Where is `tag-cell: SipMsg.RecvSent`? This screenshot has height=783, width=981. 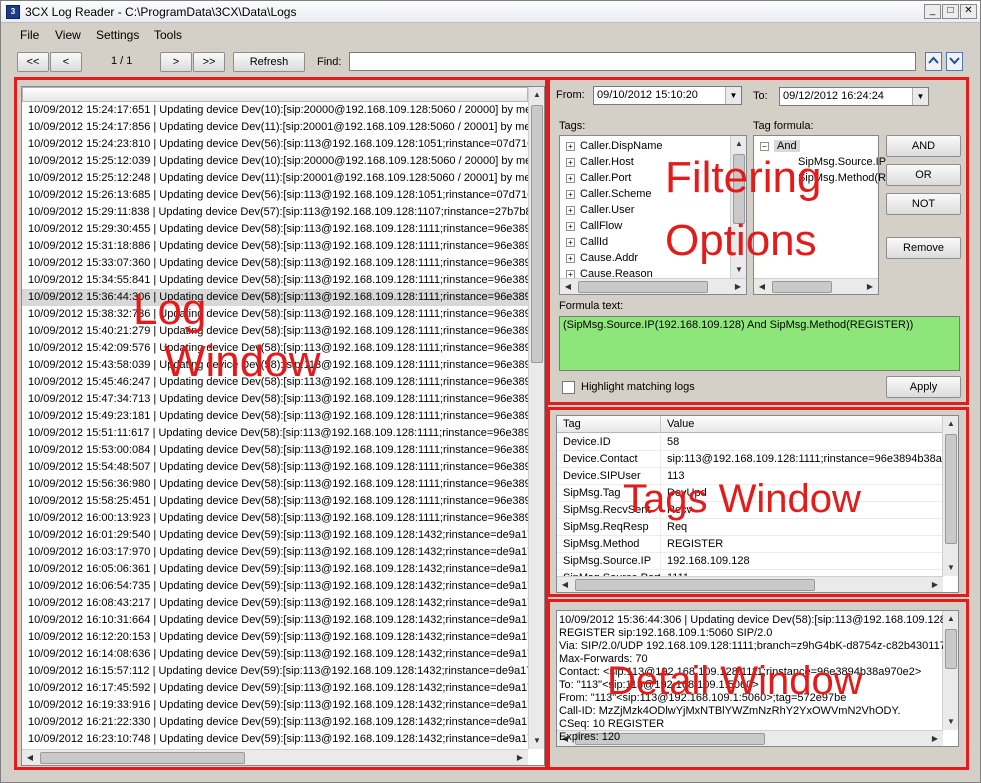 tag-cell: SipMsg.RecvSent is located at coordinates (609, 510).